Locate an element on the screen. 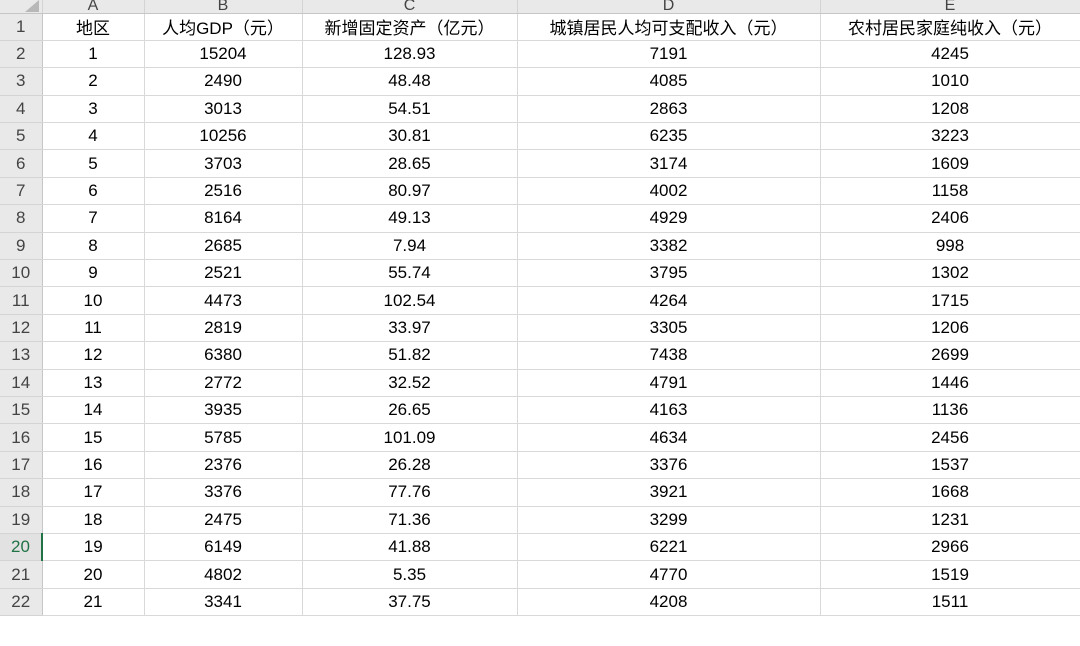 Image resolution: width=1080 pixels, height=646 pixels. cell: 4 is located at coordinates (93, 136).